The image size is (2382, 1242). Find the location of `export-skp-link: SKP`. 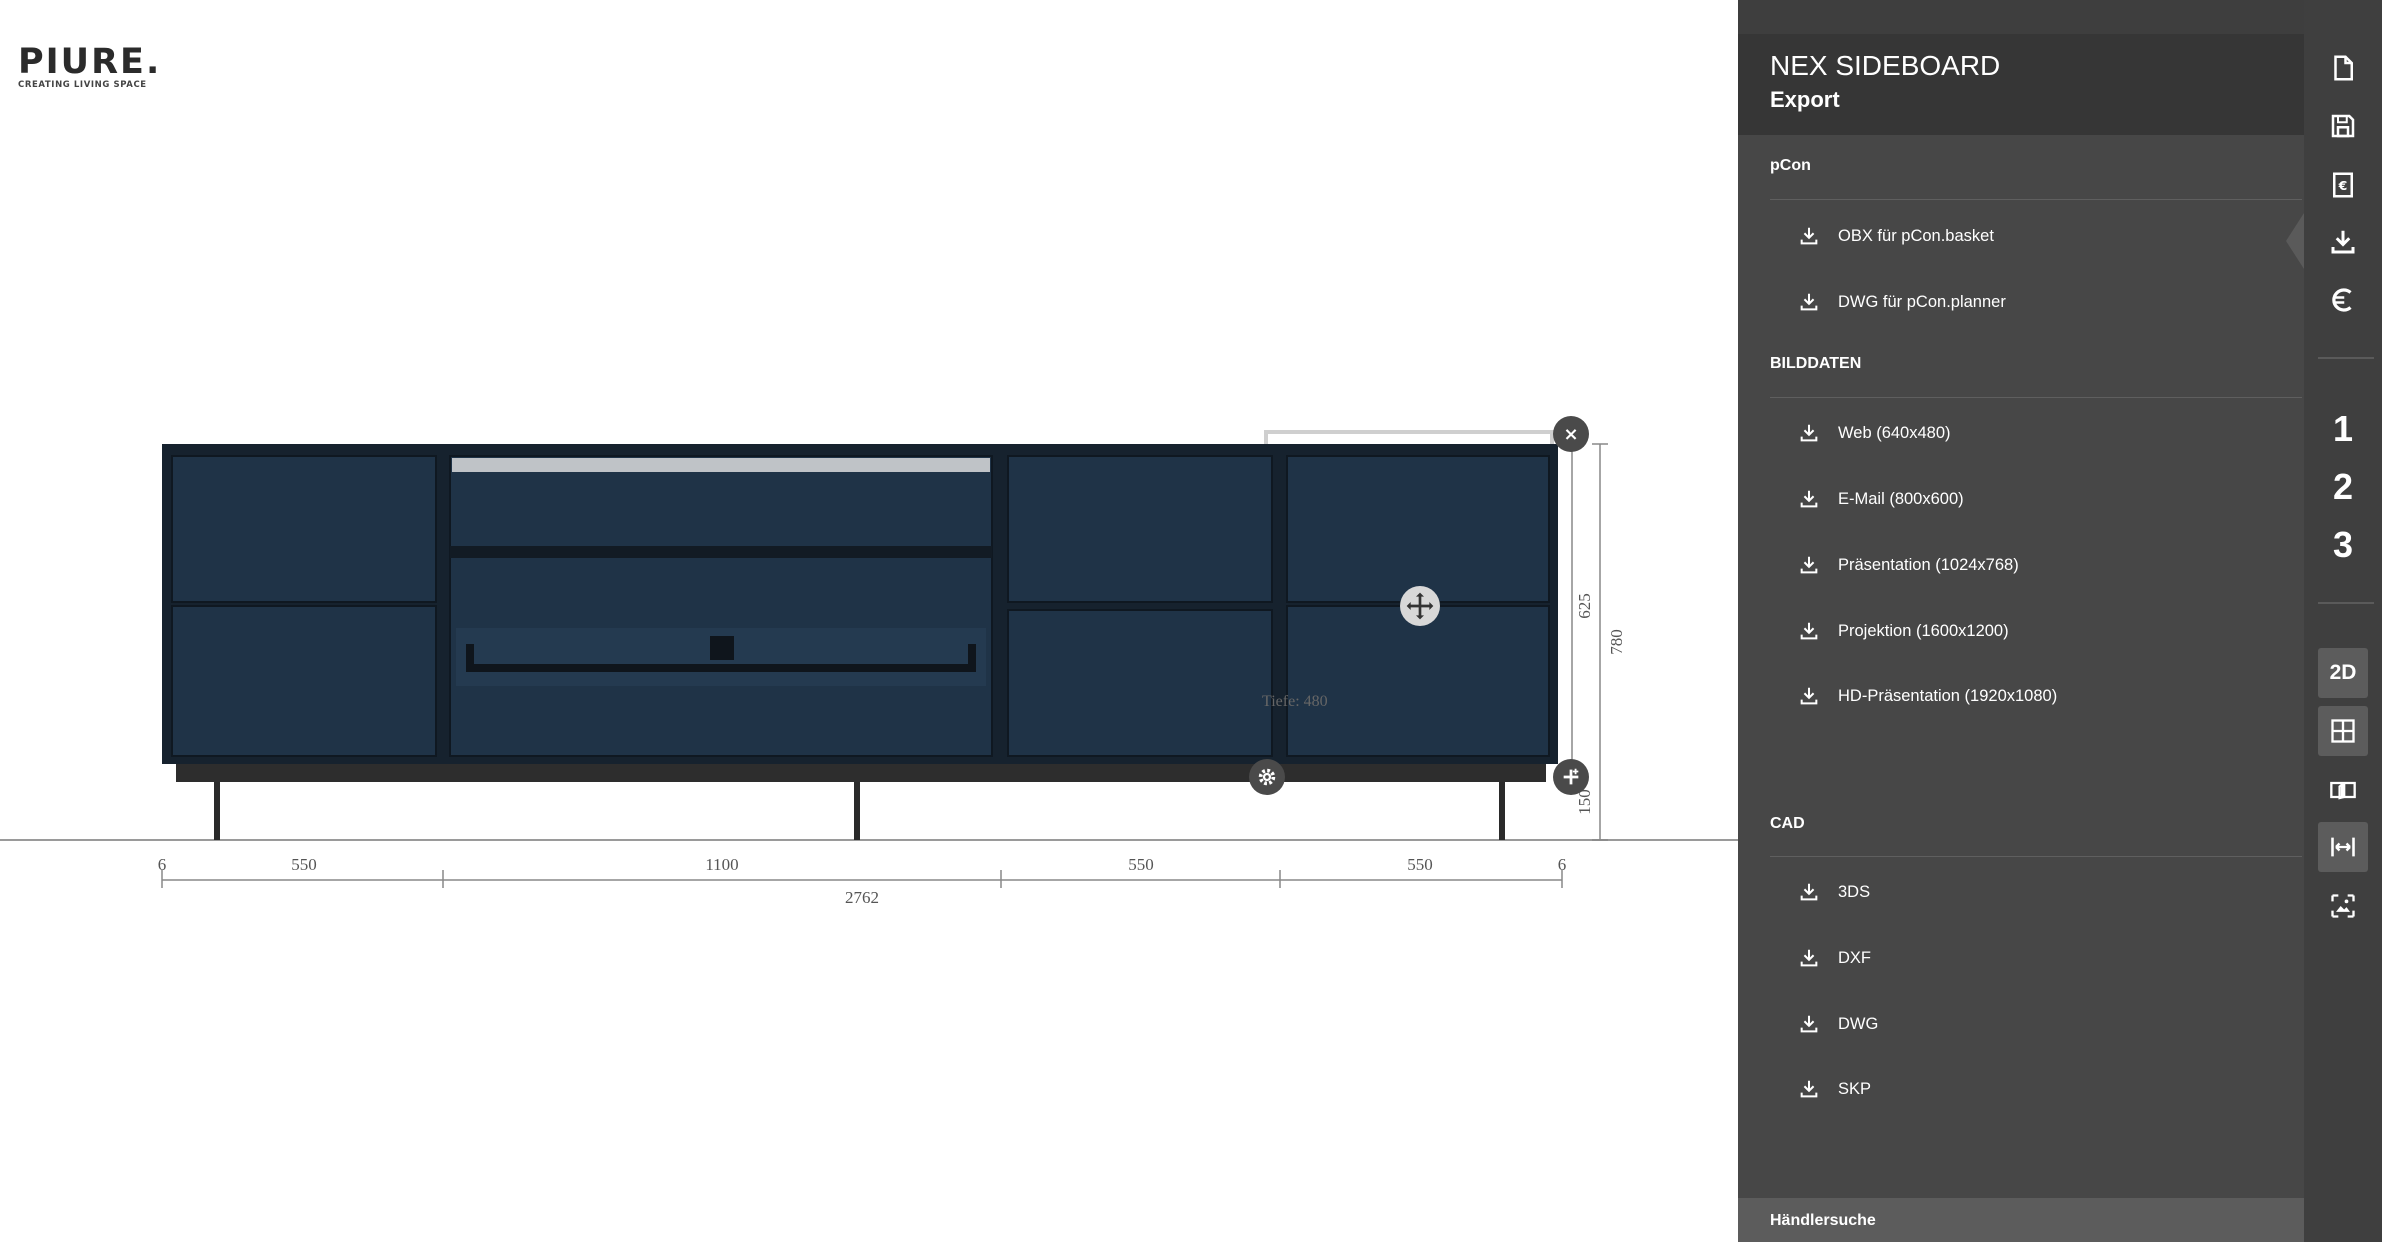

export-skp-link: SKP is located at coordinates (1834, 1089).